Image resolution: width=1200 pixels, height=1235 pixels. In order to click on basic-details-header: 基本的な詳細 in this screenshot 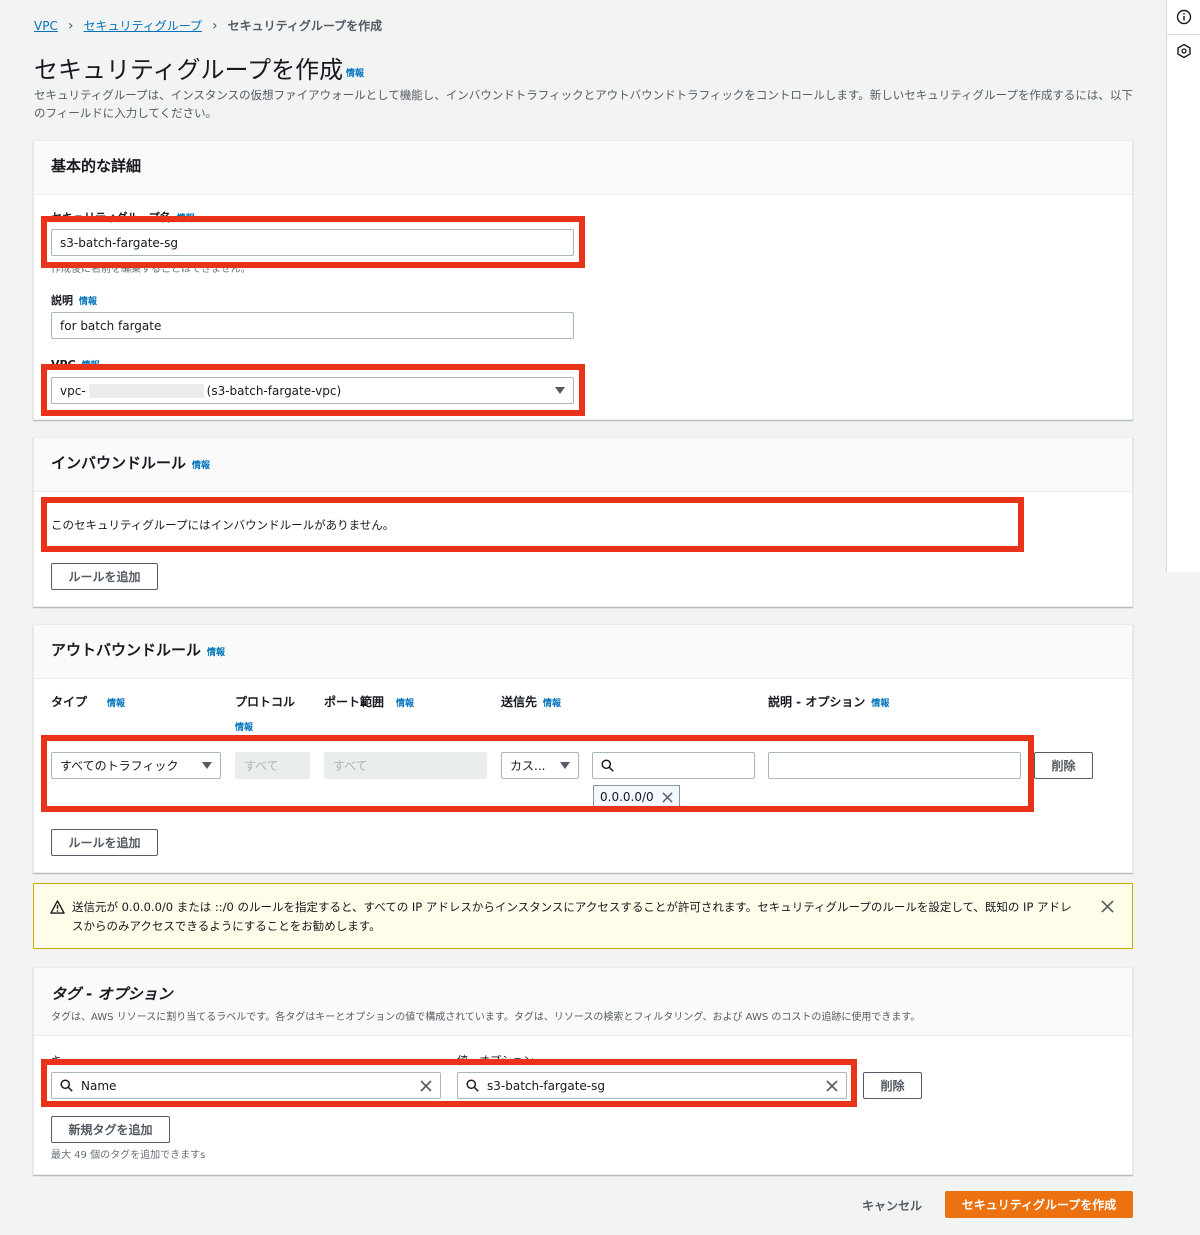, I will do `click(583, 168)`.